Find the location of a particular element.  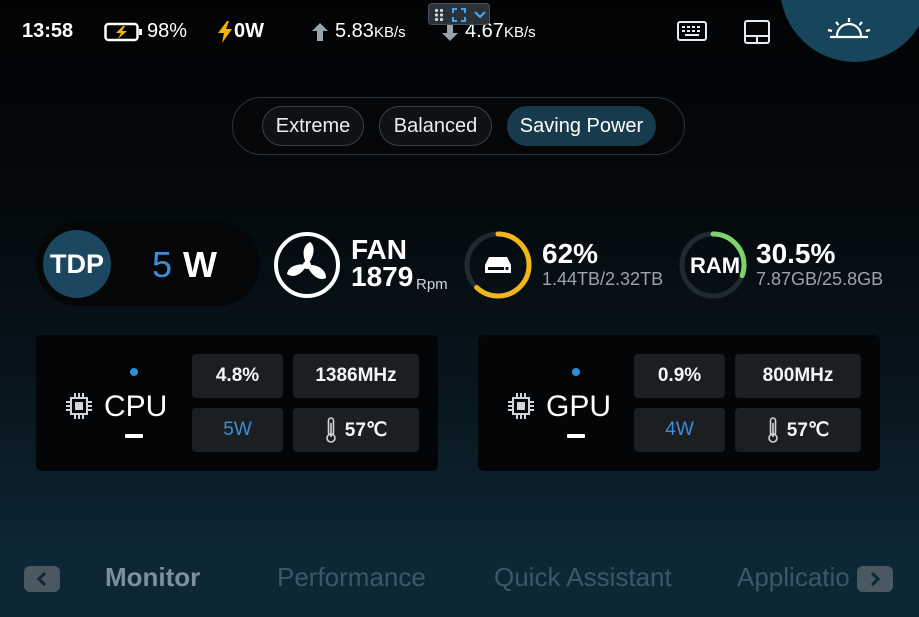

window-snap-widget is located at coordinates (459, 14).